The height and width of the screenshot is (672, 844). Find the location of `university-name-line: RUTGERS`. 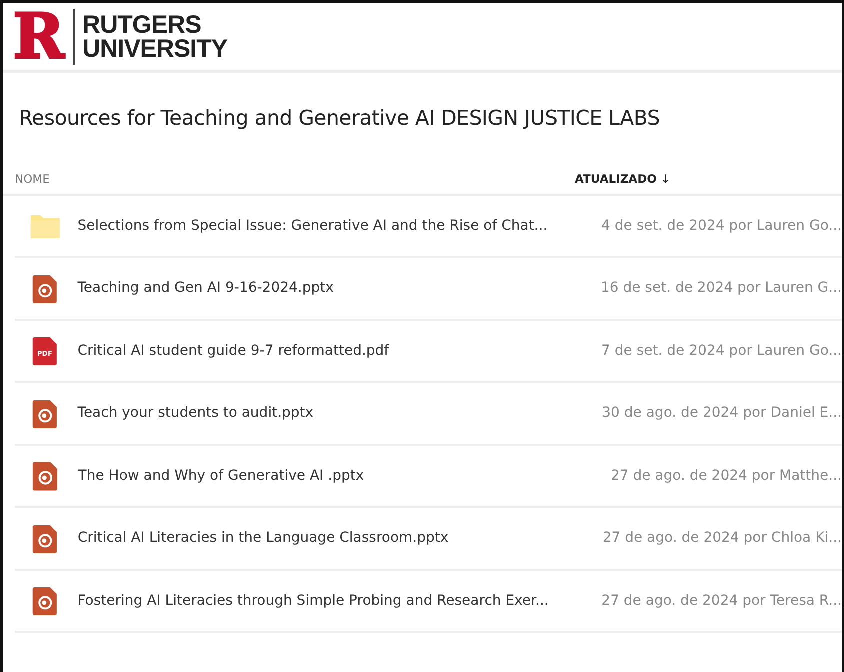

university-name-line: RUTGERS is located at coordinates (142, 24).